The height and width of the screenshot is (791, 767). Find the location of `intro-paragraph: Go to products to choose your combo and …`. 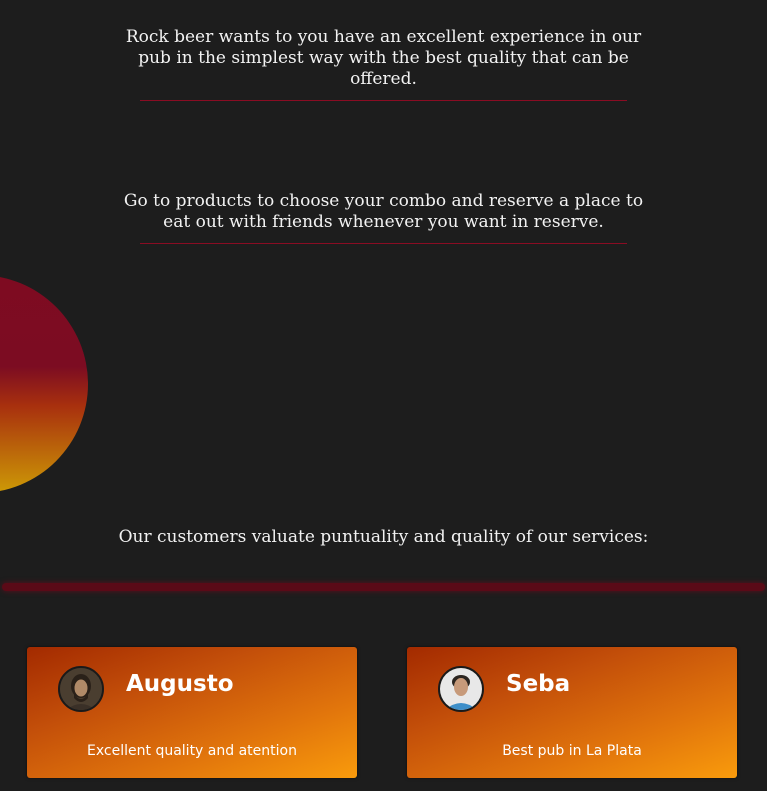

intro-paragraph: Go to products to choose your combo and … is located at coordinates (383, 211).